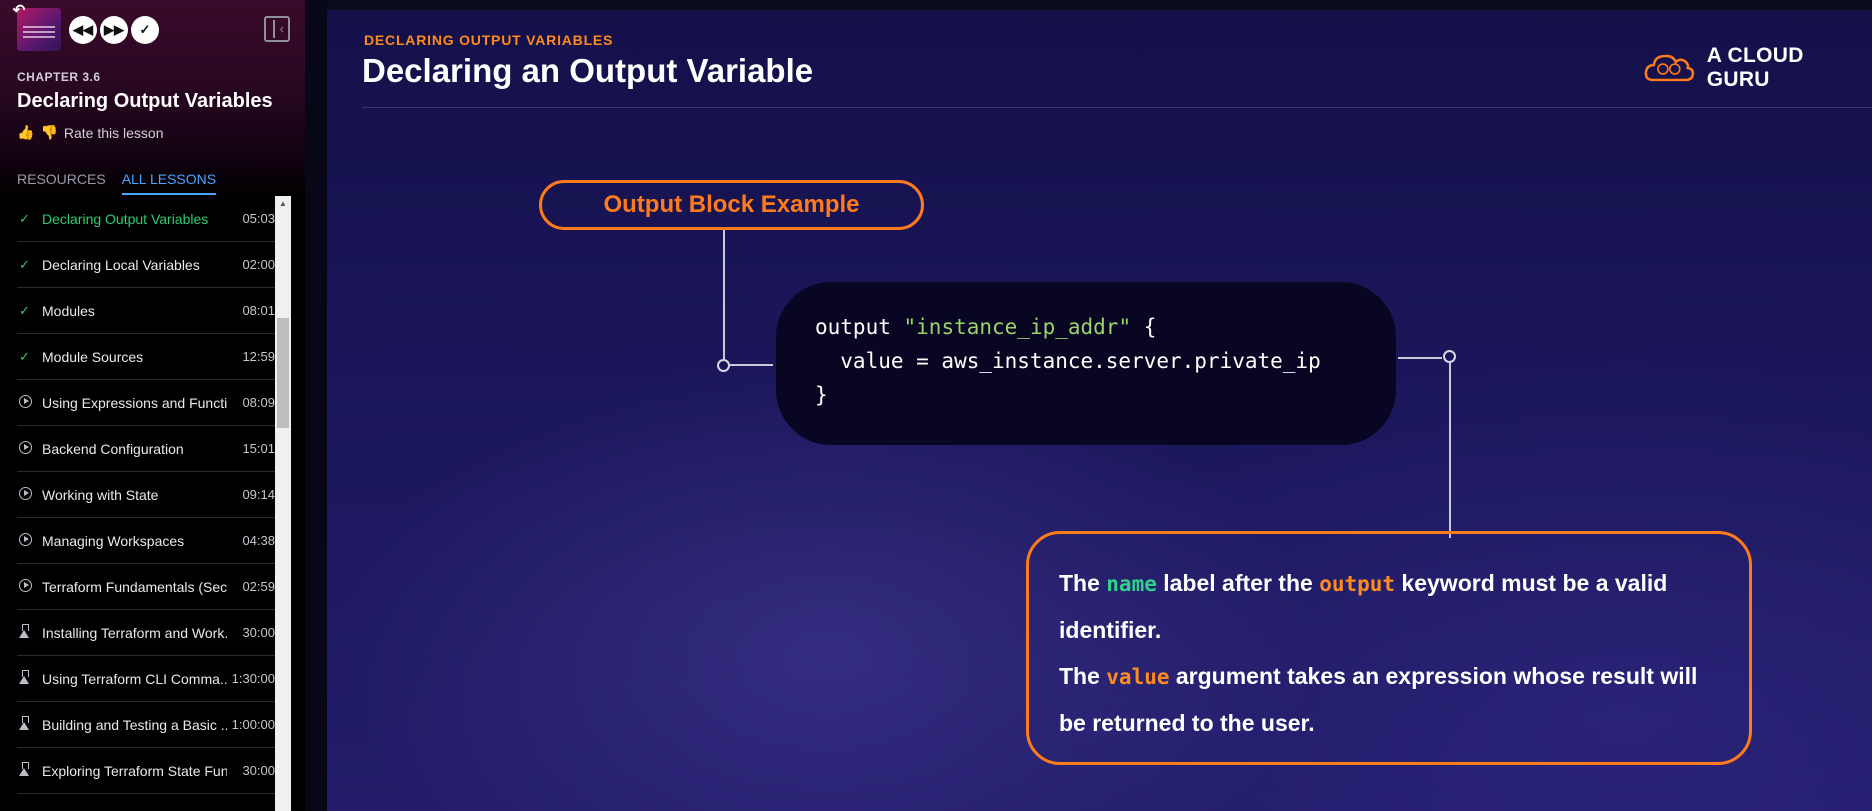 The image size is (1872, 811). What do you see at coordinates (258, 586) in the screenshot?
I see `lesson-duration: 02:59` at bounding box center [258, 586].